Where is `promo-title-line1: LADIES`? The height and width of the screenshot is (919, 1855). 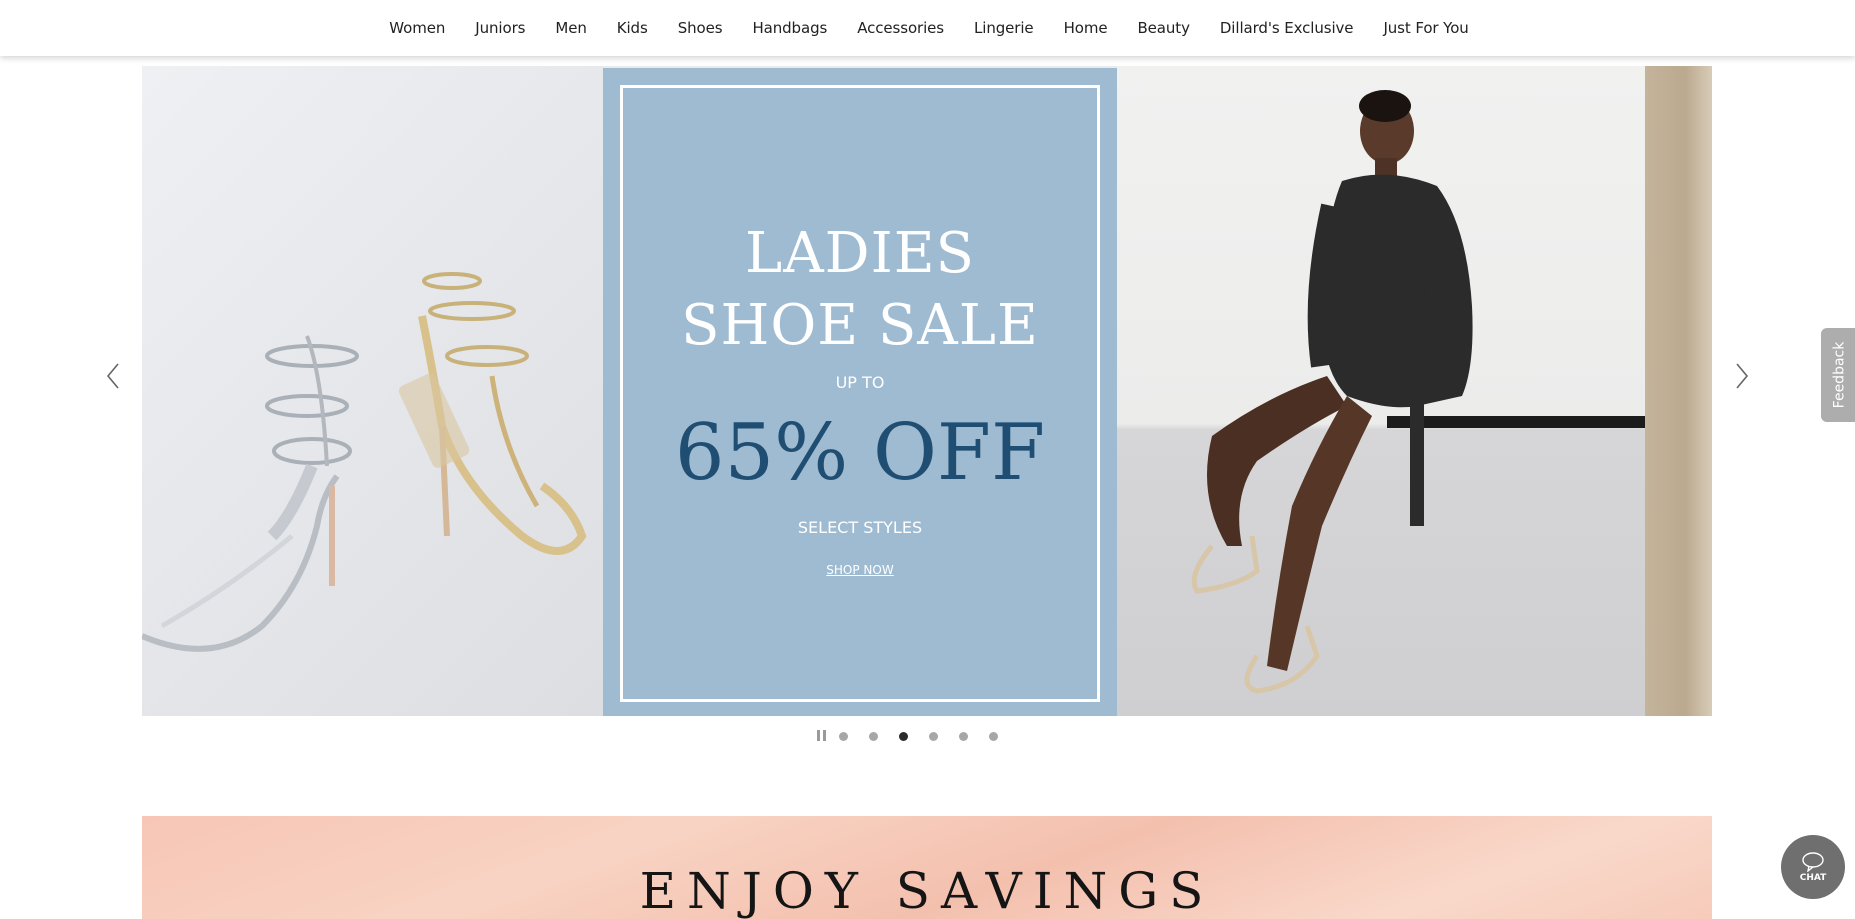 promo-title-line1: LADIES is located at coordinates (860, 253).